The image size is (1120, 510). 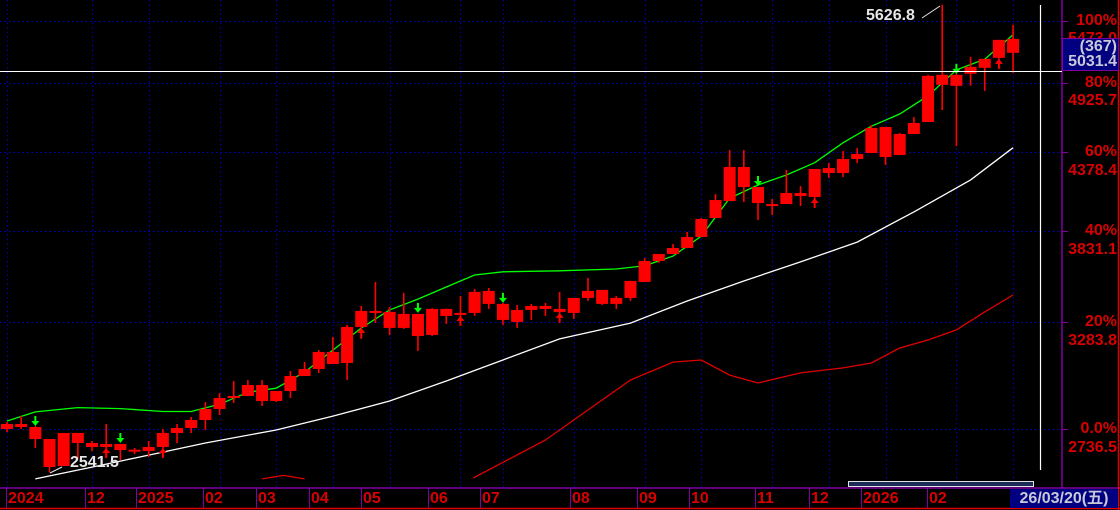 What do you see at coordinates (1092, 61) in the screenshot?
I see `crosshair-price: 5031.4` at bounding box center [1092, 61].